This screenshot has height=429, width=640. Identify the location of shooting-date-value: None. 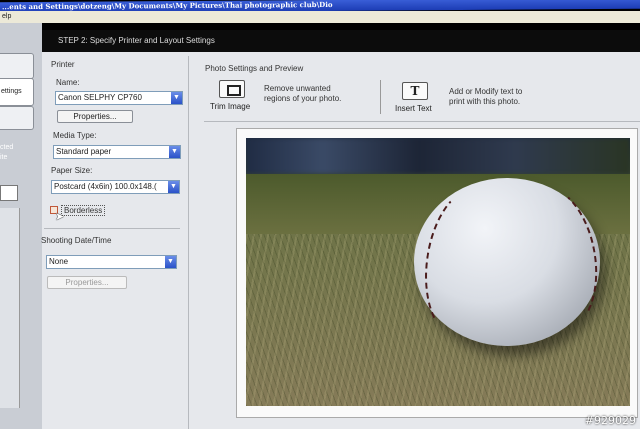
(59, 261).